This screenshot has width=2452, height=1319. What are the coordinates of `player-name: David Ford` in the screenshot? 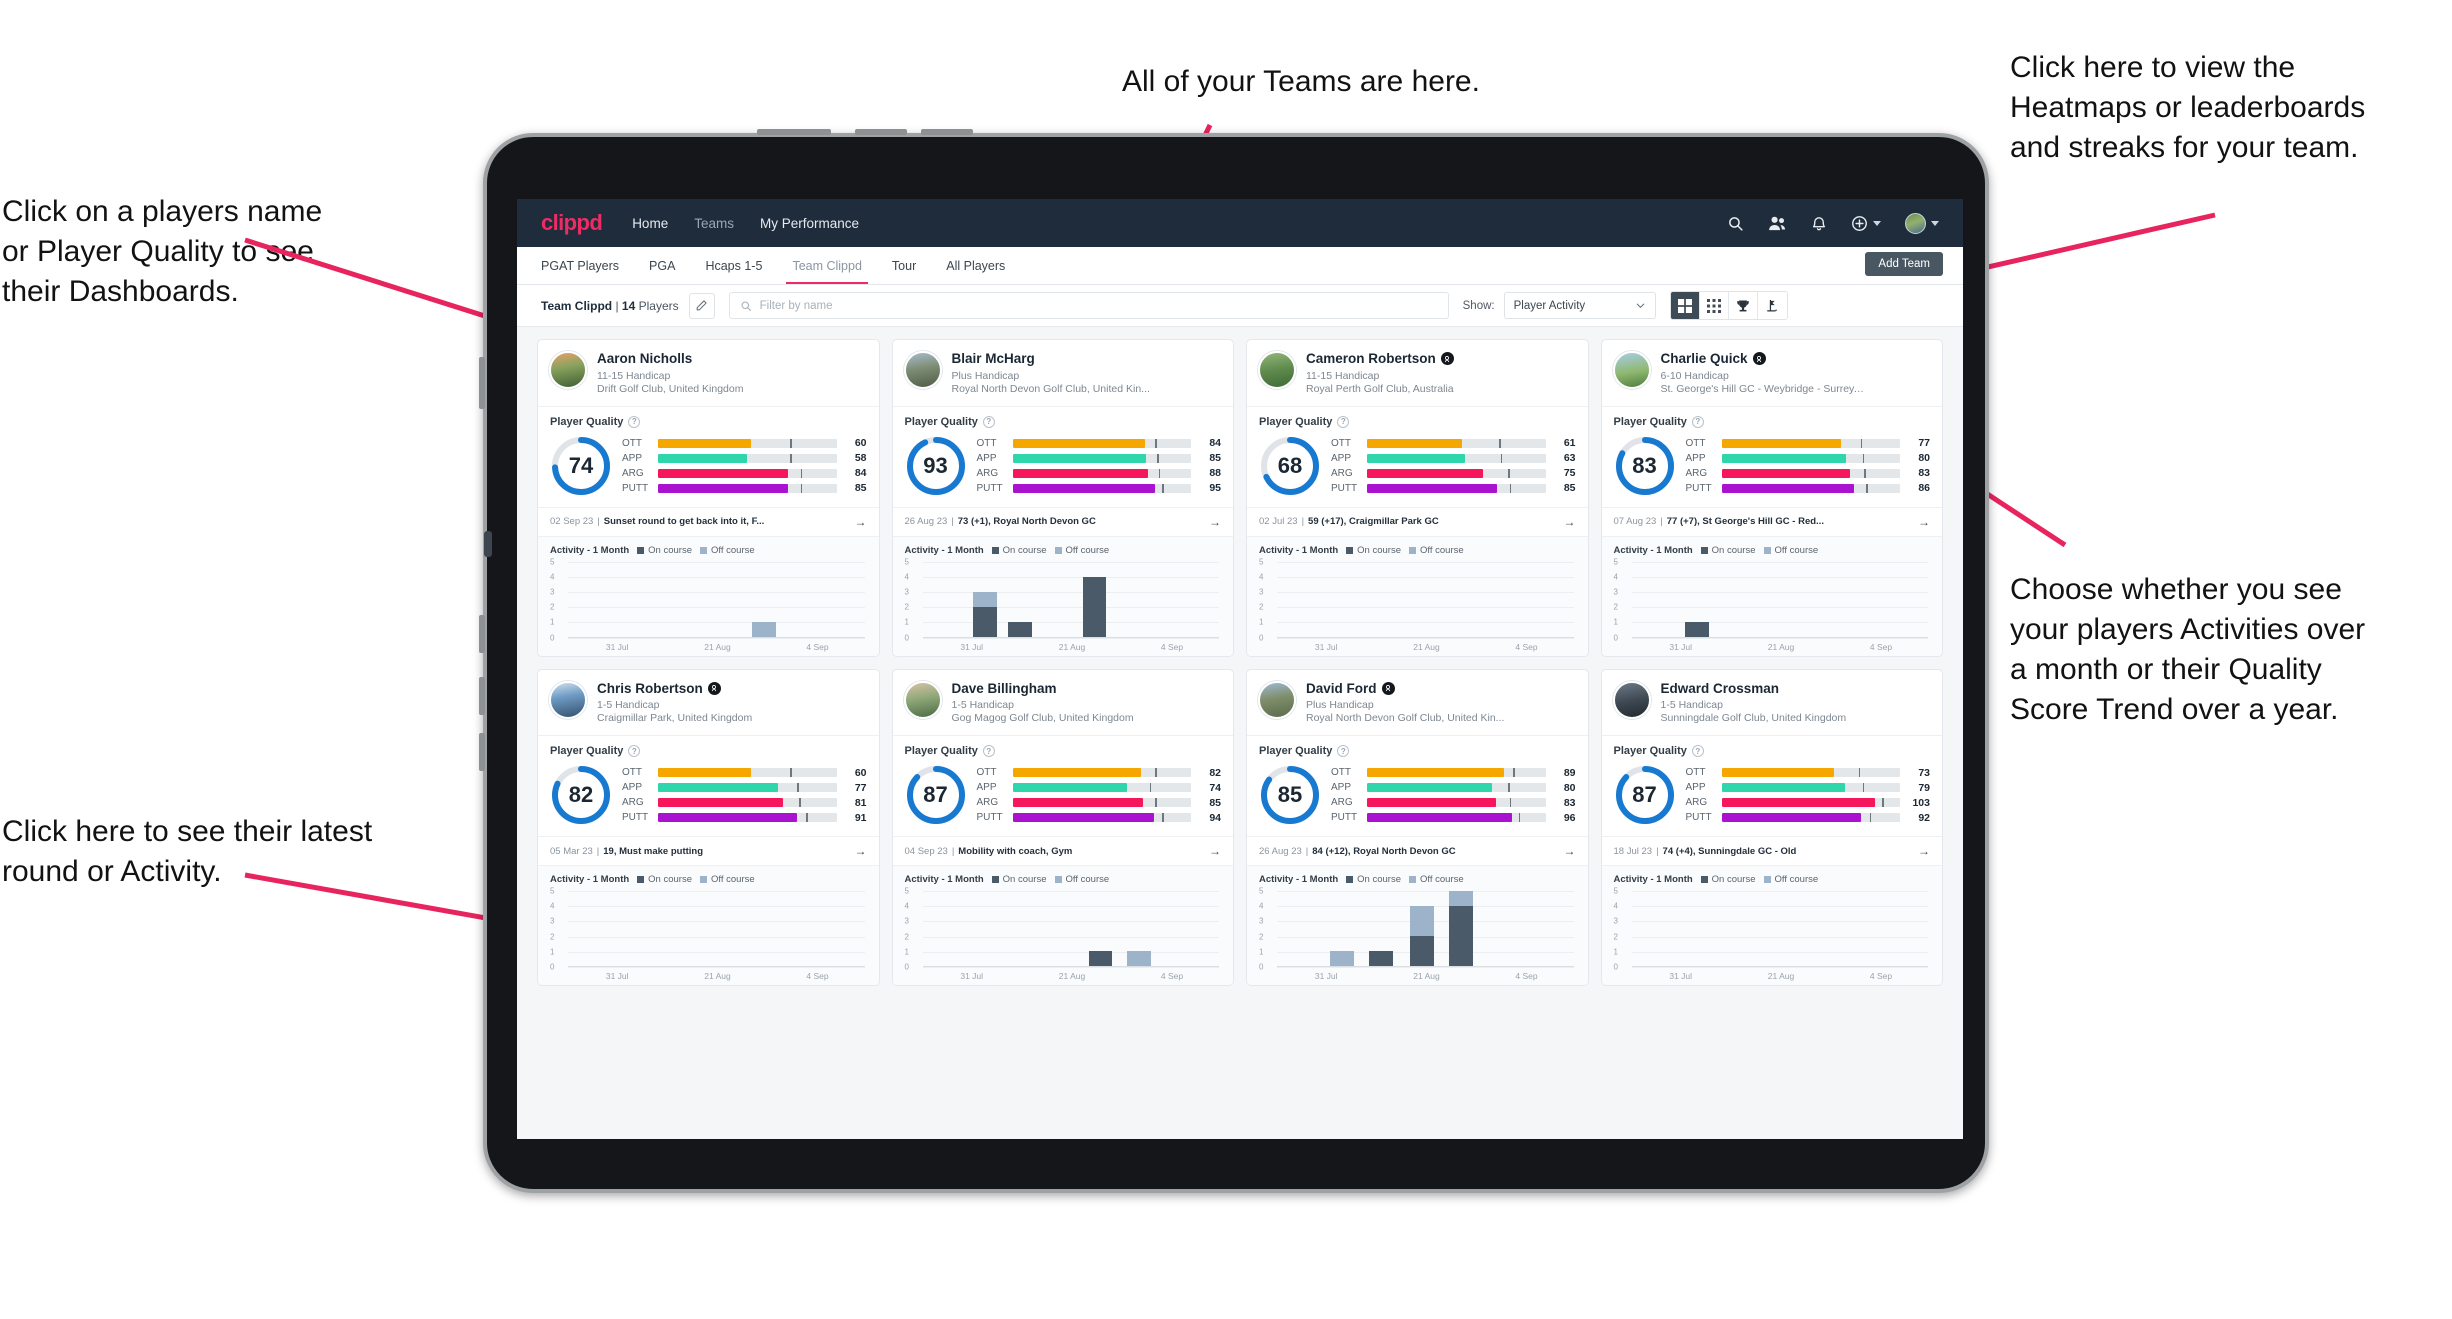 It's located at (1405, 689).